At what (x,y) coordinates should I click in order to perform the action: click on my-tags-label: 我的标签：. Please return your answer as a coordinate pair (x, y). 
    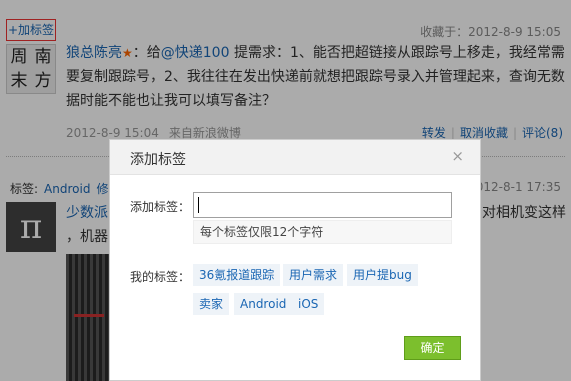
    Looking at the image, I should click on (160, 277).